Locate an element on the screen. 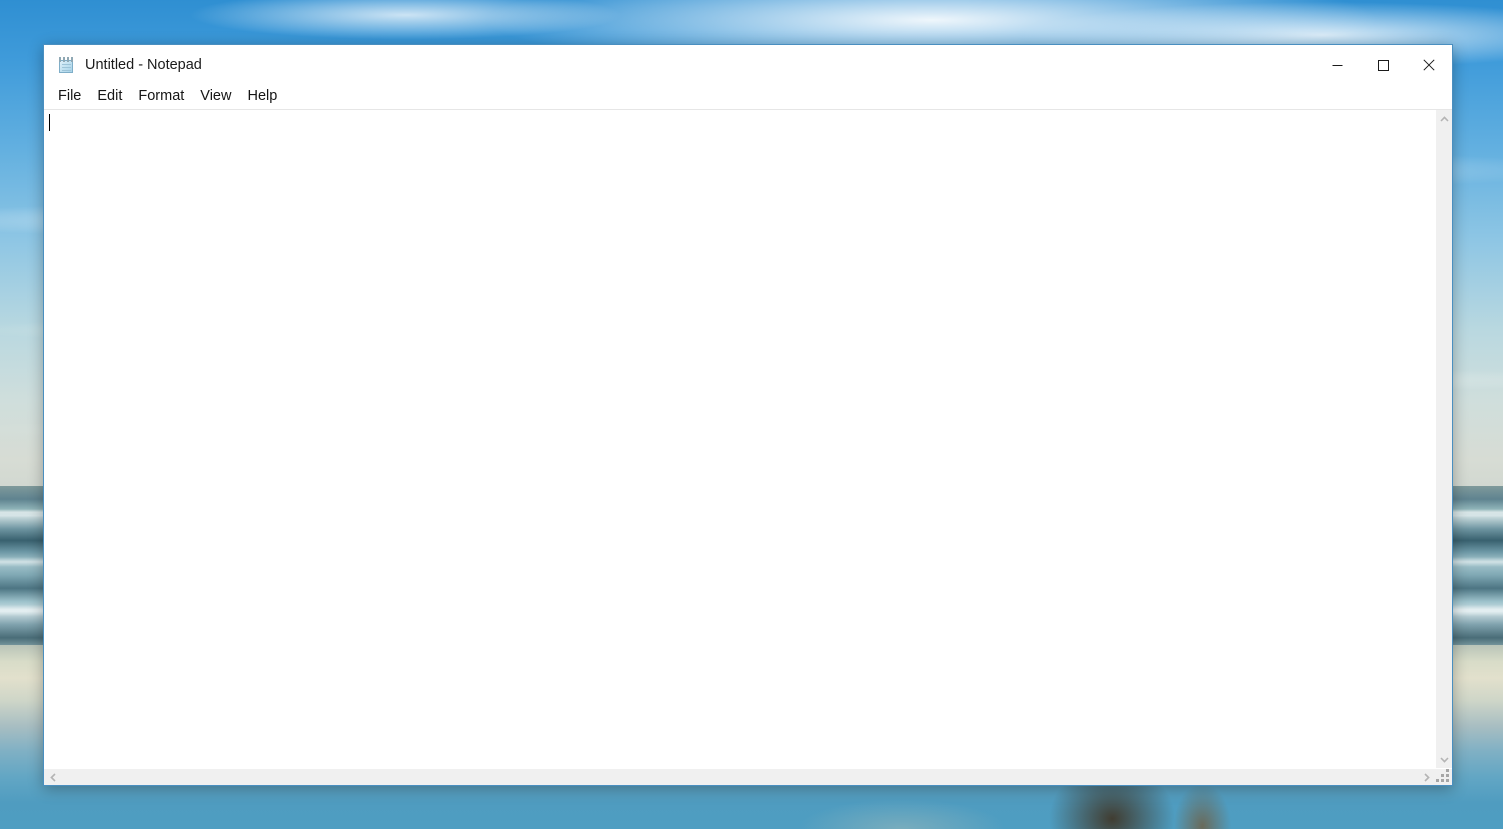 Image resolution: width=1503 pixels, height=829 pixels. vertical-scrollbar is located at coordinates (1443, 439).